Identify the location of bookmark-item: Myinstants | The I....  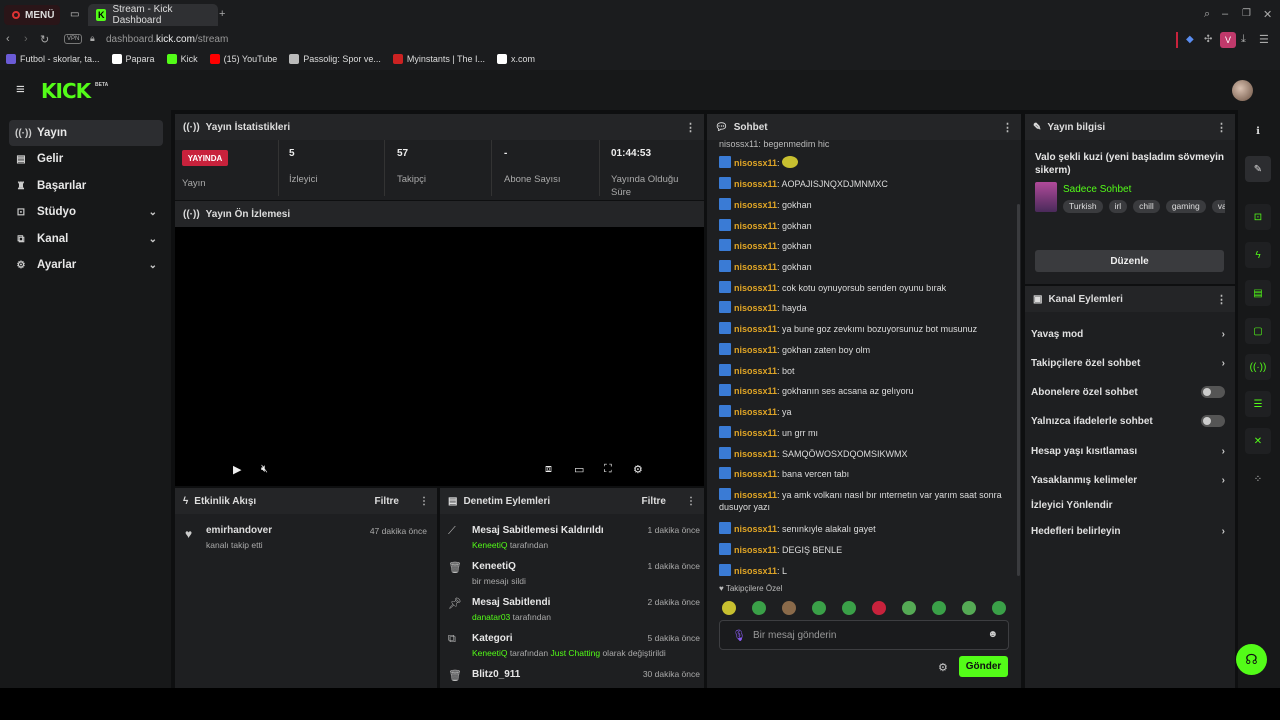
(438, 59).